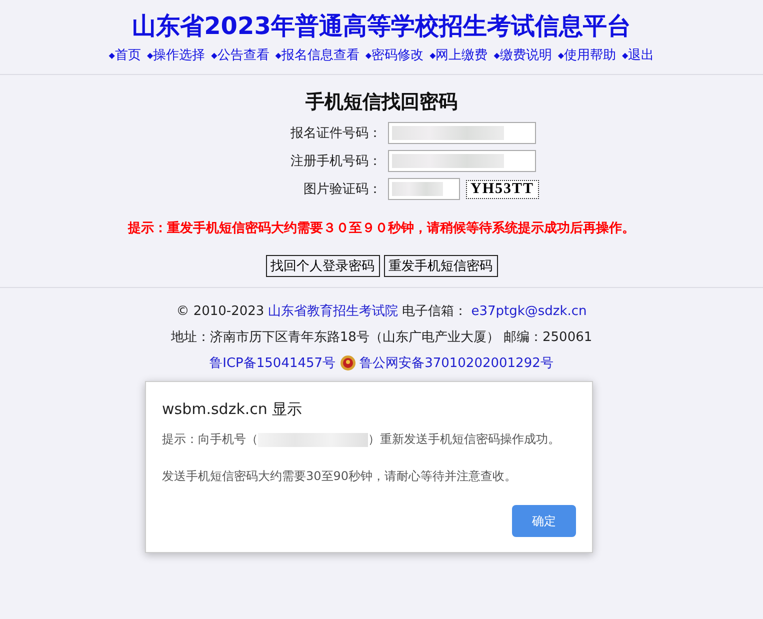 The width and height of the screenshot is (763, 619). I want to click on nav-link: ◆密码修改, so click(394, 55).